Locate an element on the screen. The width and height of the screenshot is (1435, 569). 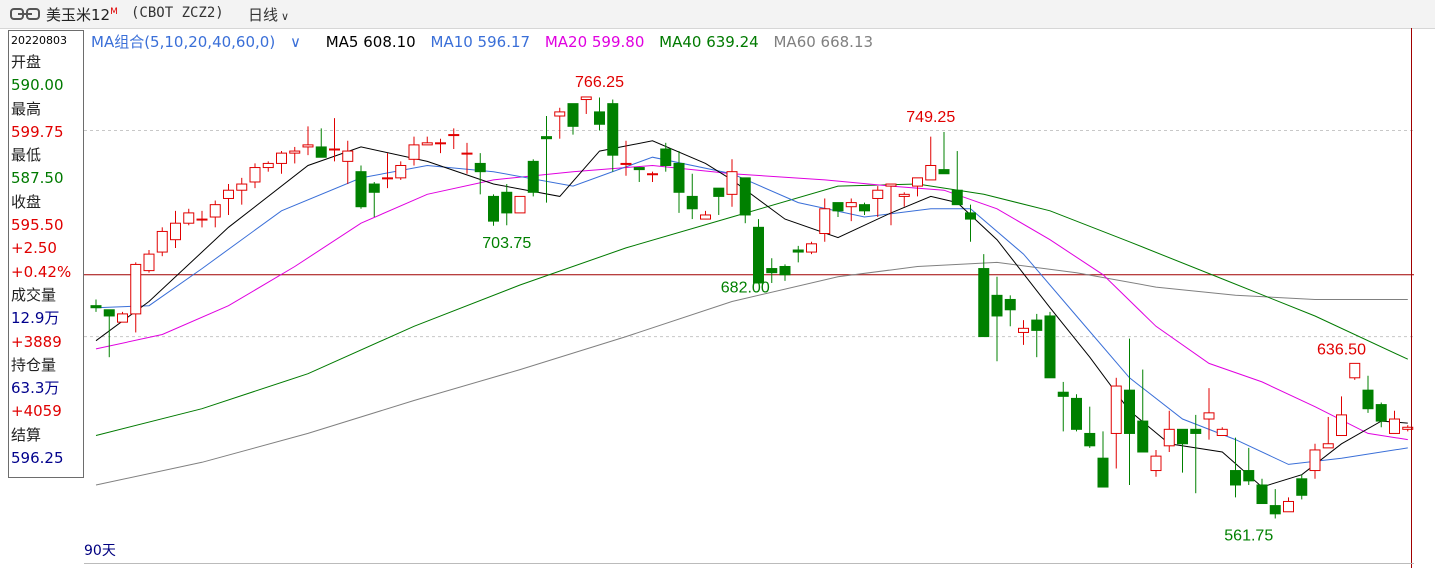
info-date: 20220803 is located at coordinates (39, 40).